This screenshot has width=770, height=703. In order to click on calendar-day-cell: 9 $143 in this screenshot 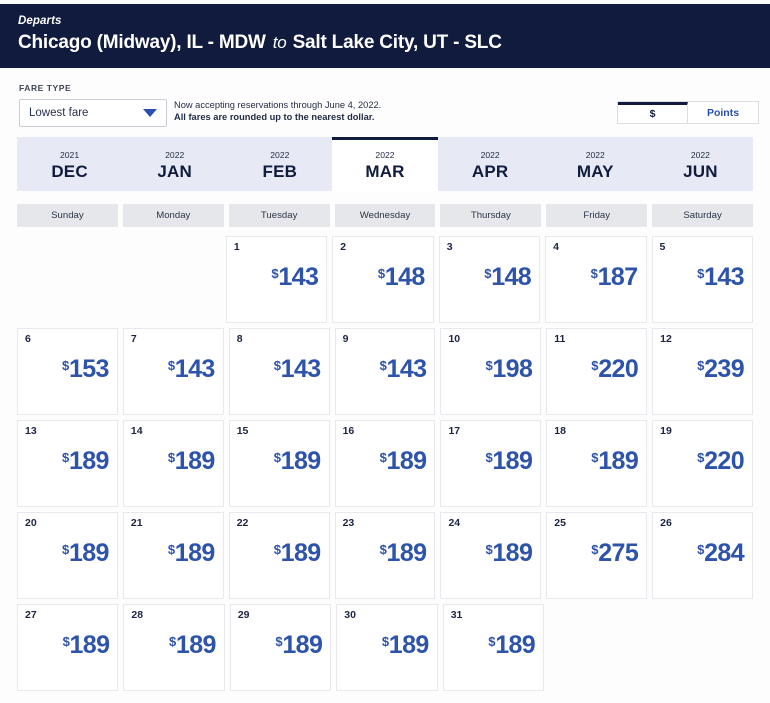, I will do `click(385, 371)`.